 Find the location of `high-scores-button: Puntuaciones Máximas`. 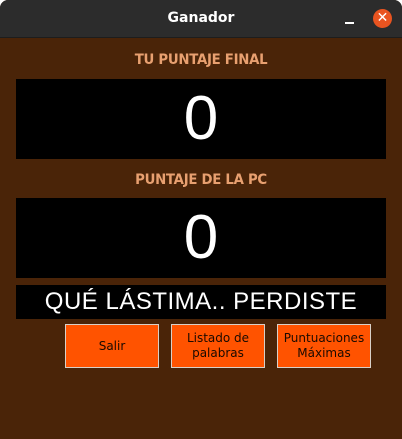

high-scores-button: Puntuaciones Máximas is located at coordinates (324, 346).